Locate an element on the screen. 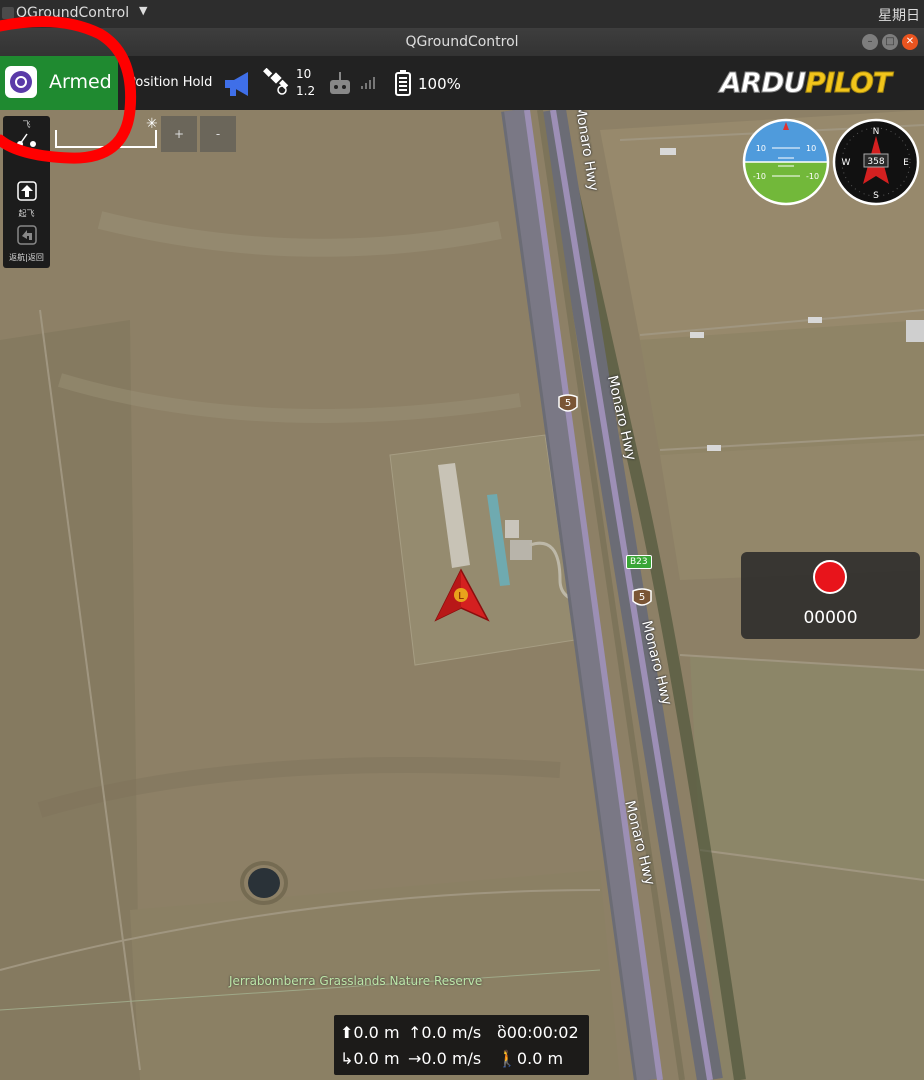 This screenshot has width=924, height=1080. video-record-panel: 00000 is located at coordinates (830, 595).